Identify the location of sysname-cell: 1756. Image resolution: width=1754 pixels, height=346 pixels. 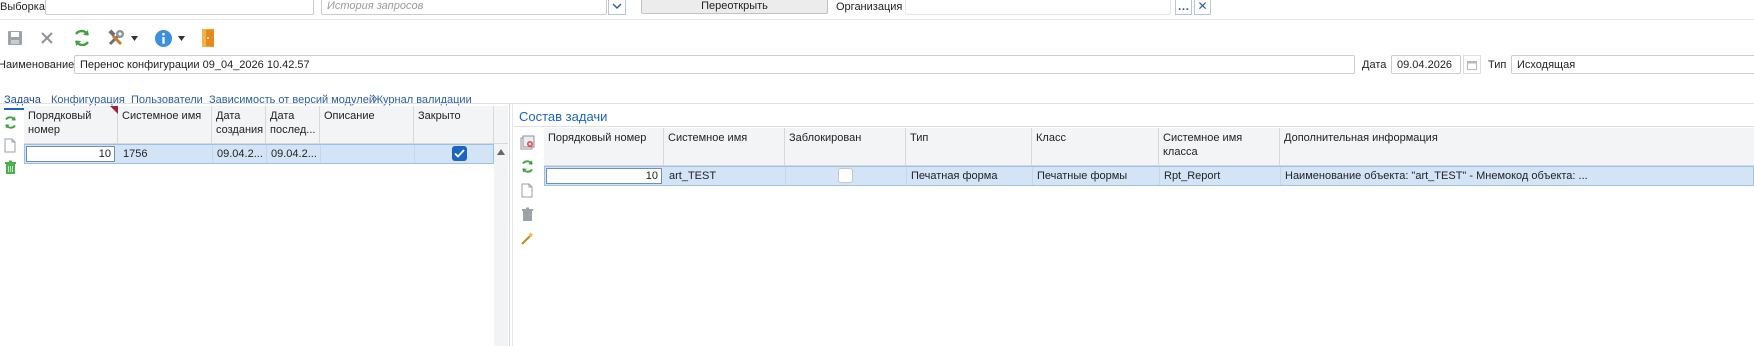
(166, 154).